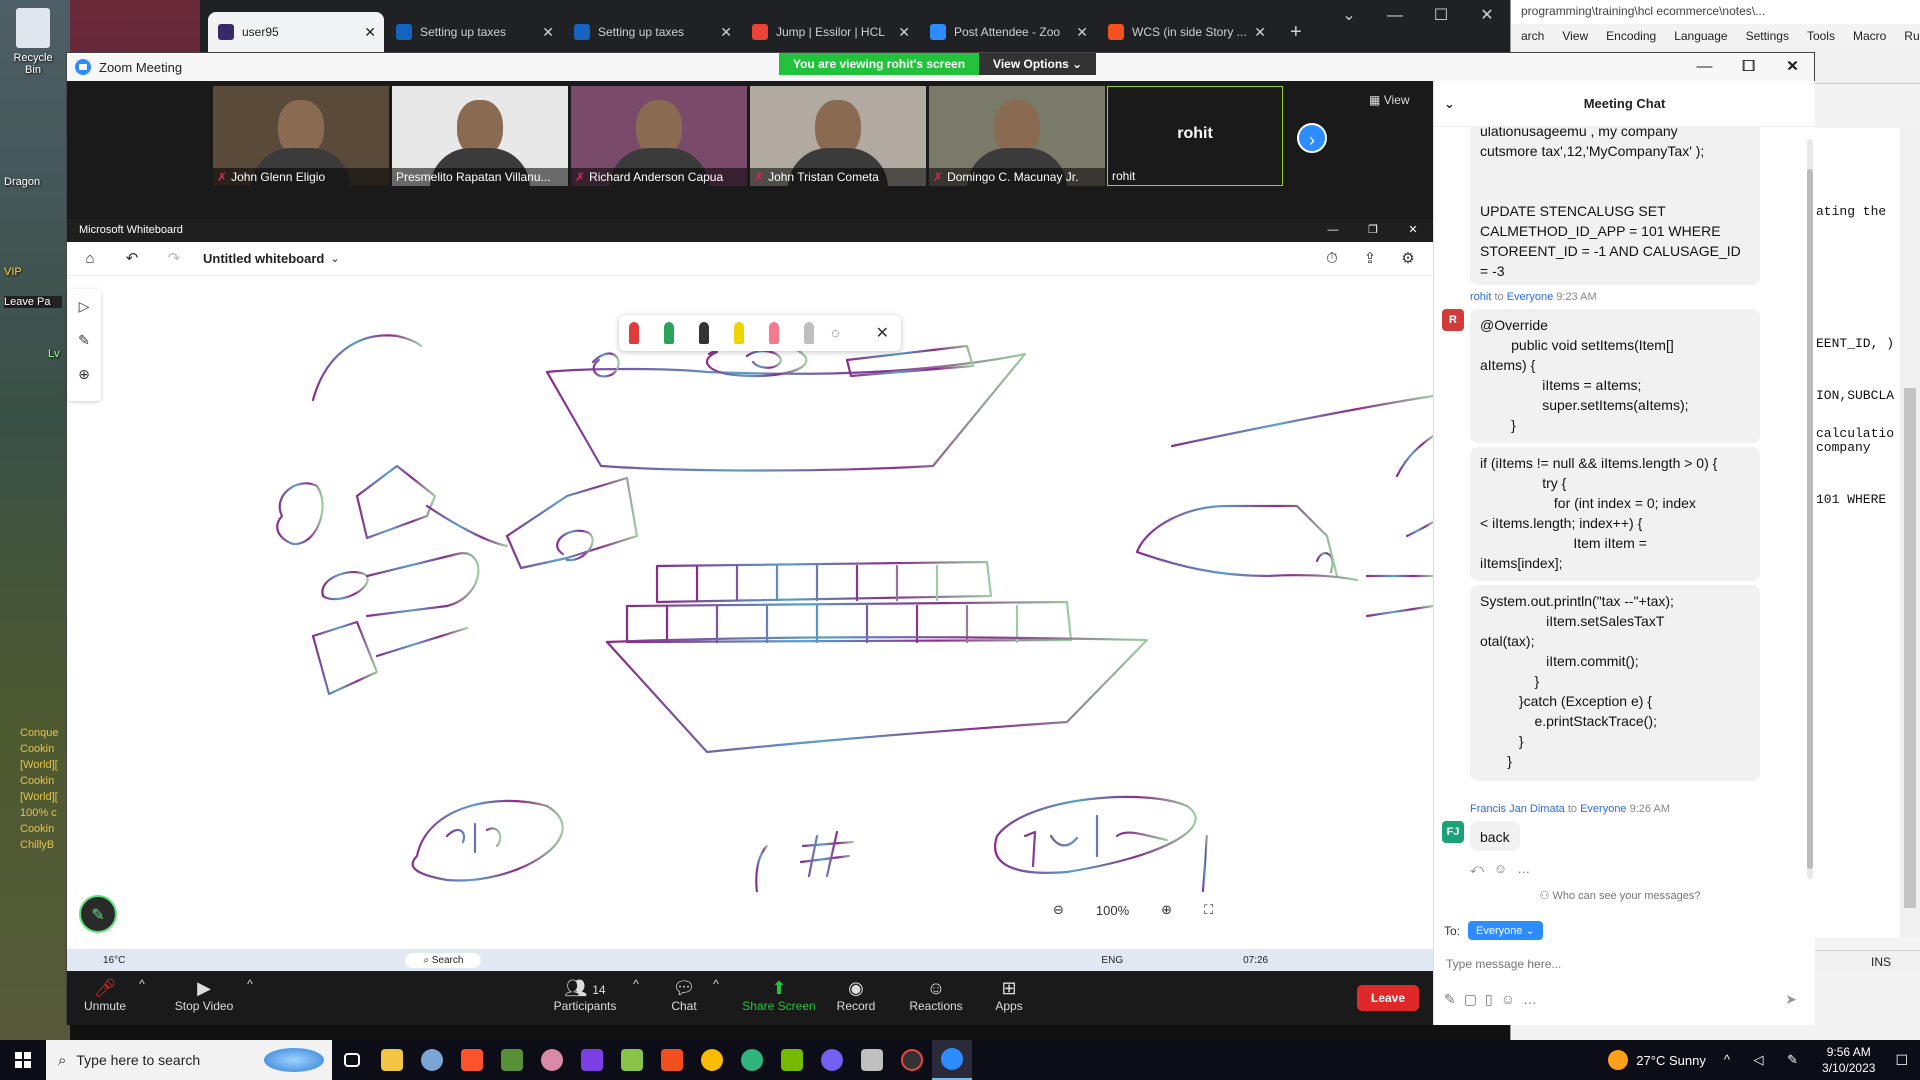 The height and width of the screenshot is (1080, 1920). Describe the element at coordinates (1388, 998) in the screenshot. I see `leave-button: Leave` at that location.